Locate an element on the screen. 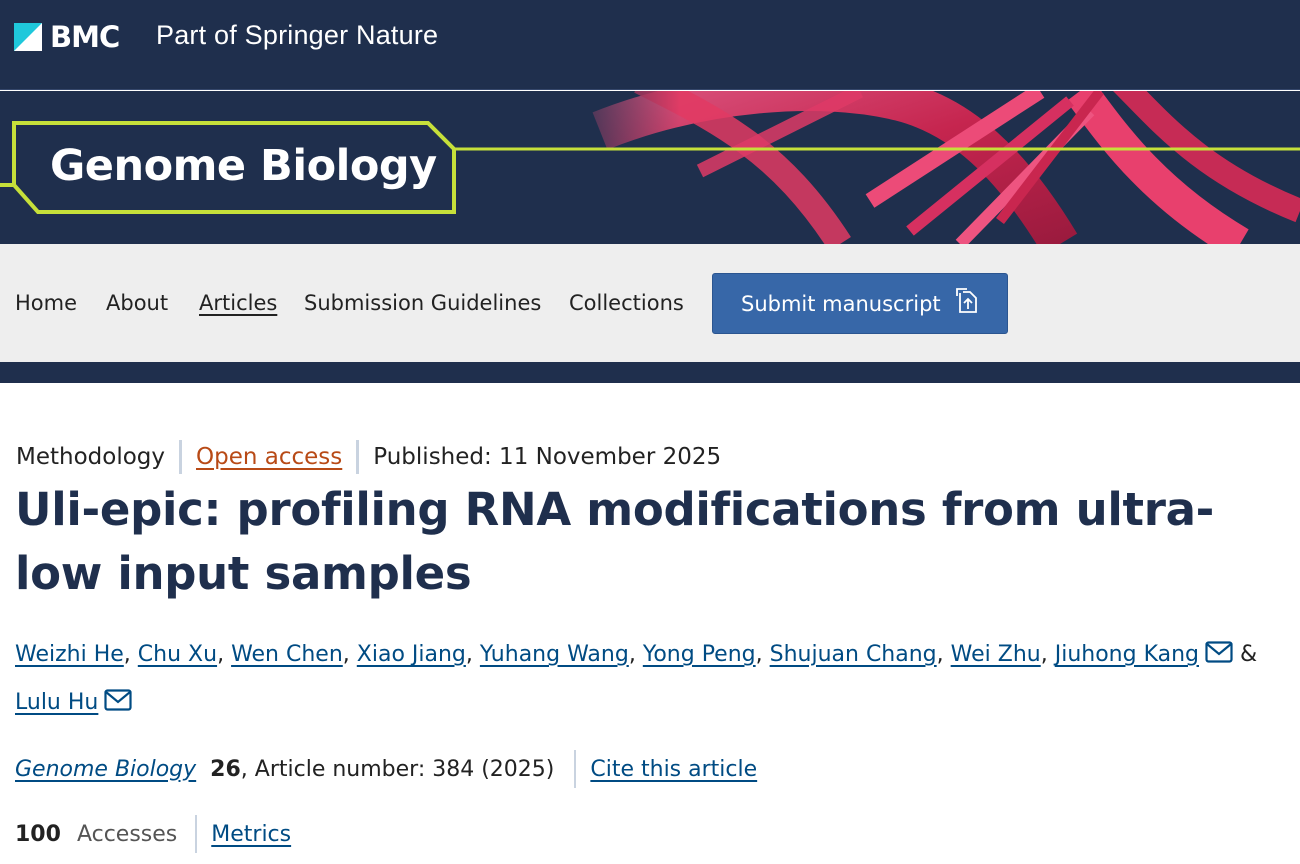  cite-this-article-link: Cite this article is located at coordinates (673, 769).